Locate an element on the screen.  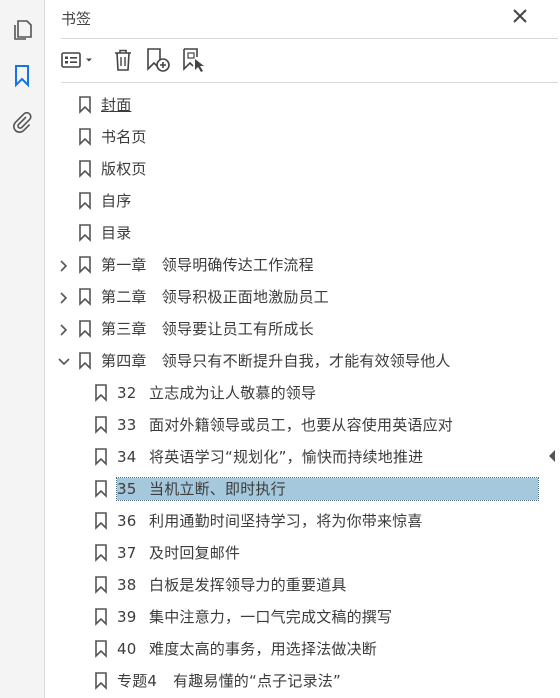
bookmark-title: 版权页 is located at coordinates (124, 169).